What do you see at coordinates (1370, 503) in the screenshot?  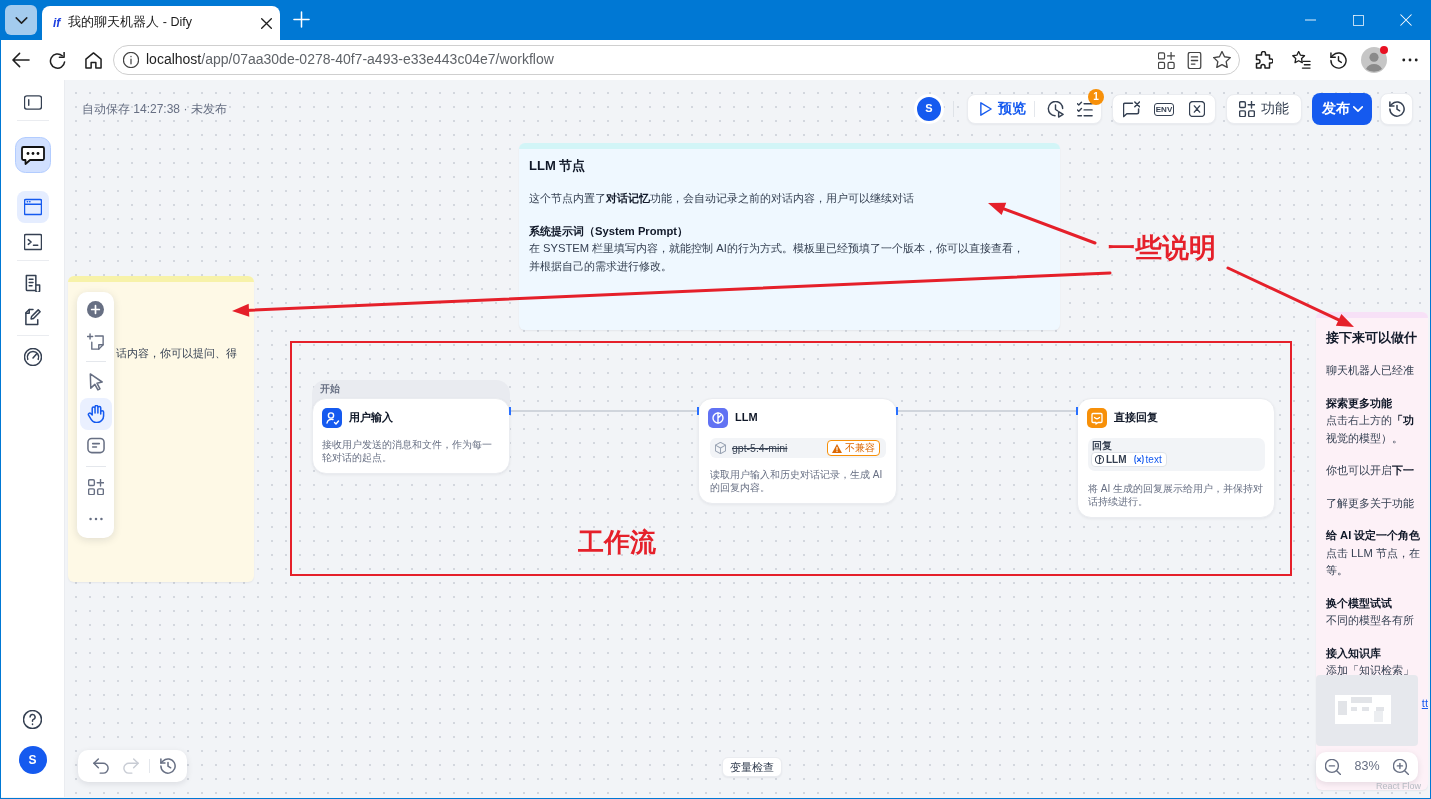 I see `note-text: 了解更多关于功能` at bounding box center [1370, 503].